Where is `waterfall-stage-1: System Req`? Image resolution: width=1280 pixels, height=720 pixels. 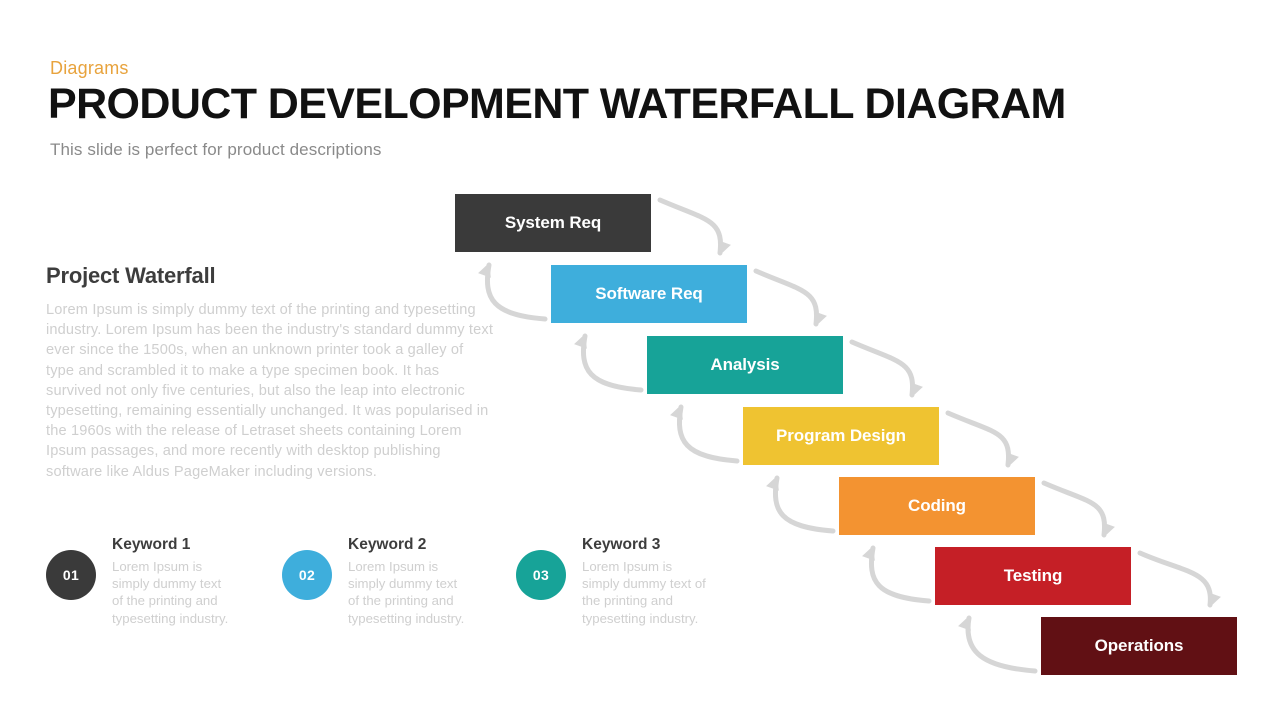
waterfall-stage-1: System Req is located at coordinates (553, 223).